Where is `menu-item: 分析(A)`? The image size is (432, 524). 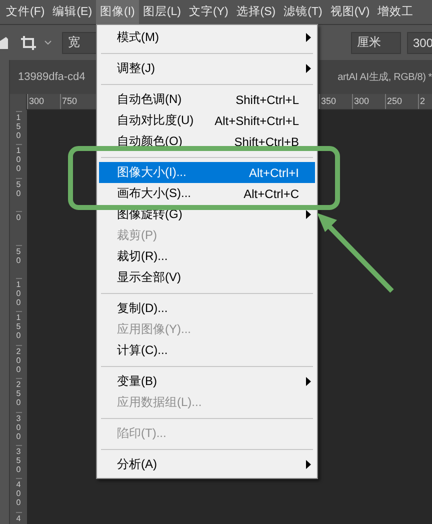
menu-item: 分析(A) is located at coordinates (207, 464).